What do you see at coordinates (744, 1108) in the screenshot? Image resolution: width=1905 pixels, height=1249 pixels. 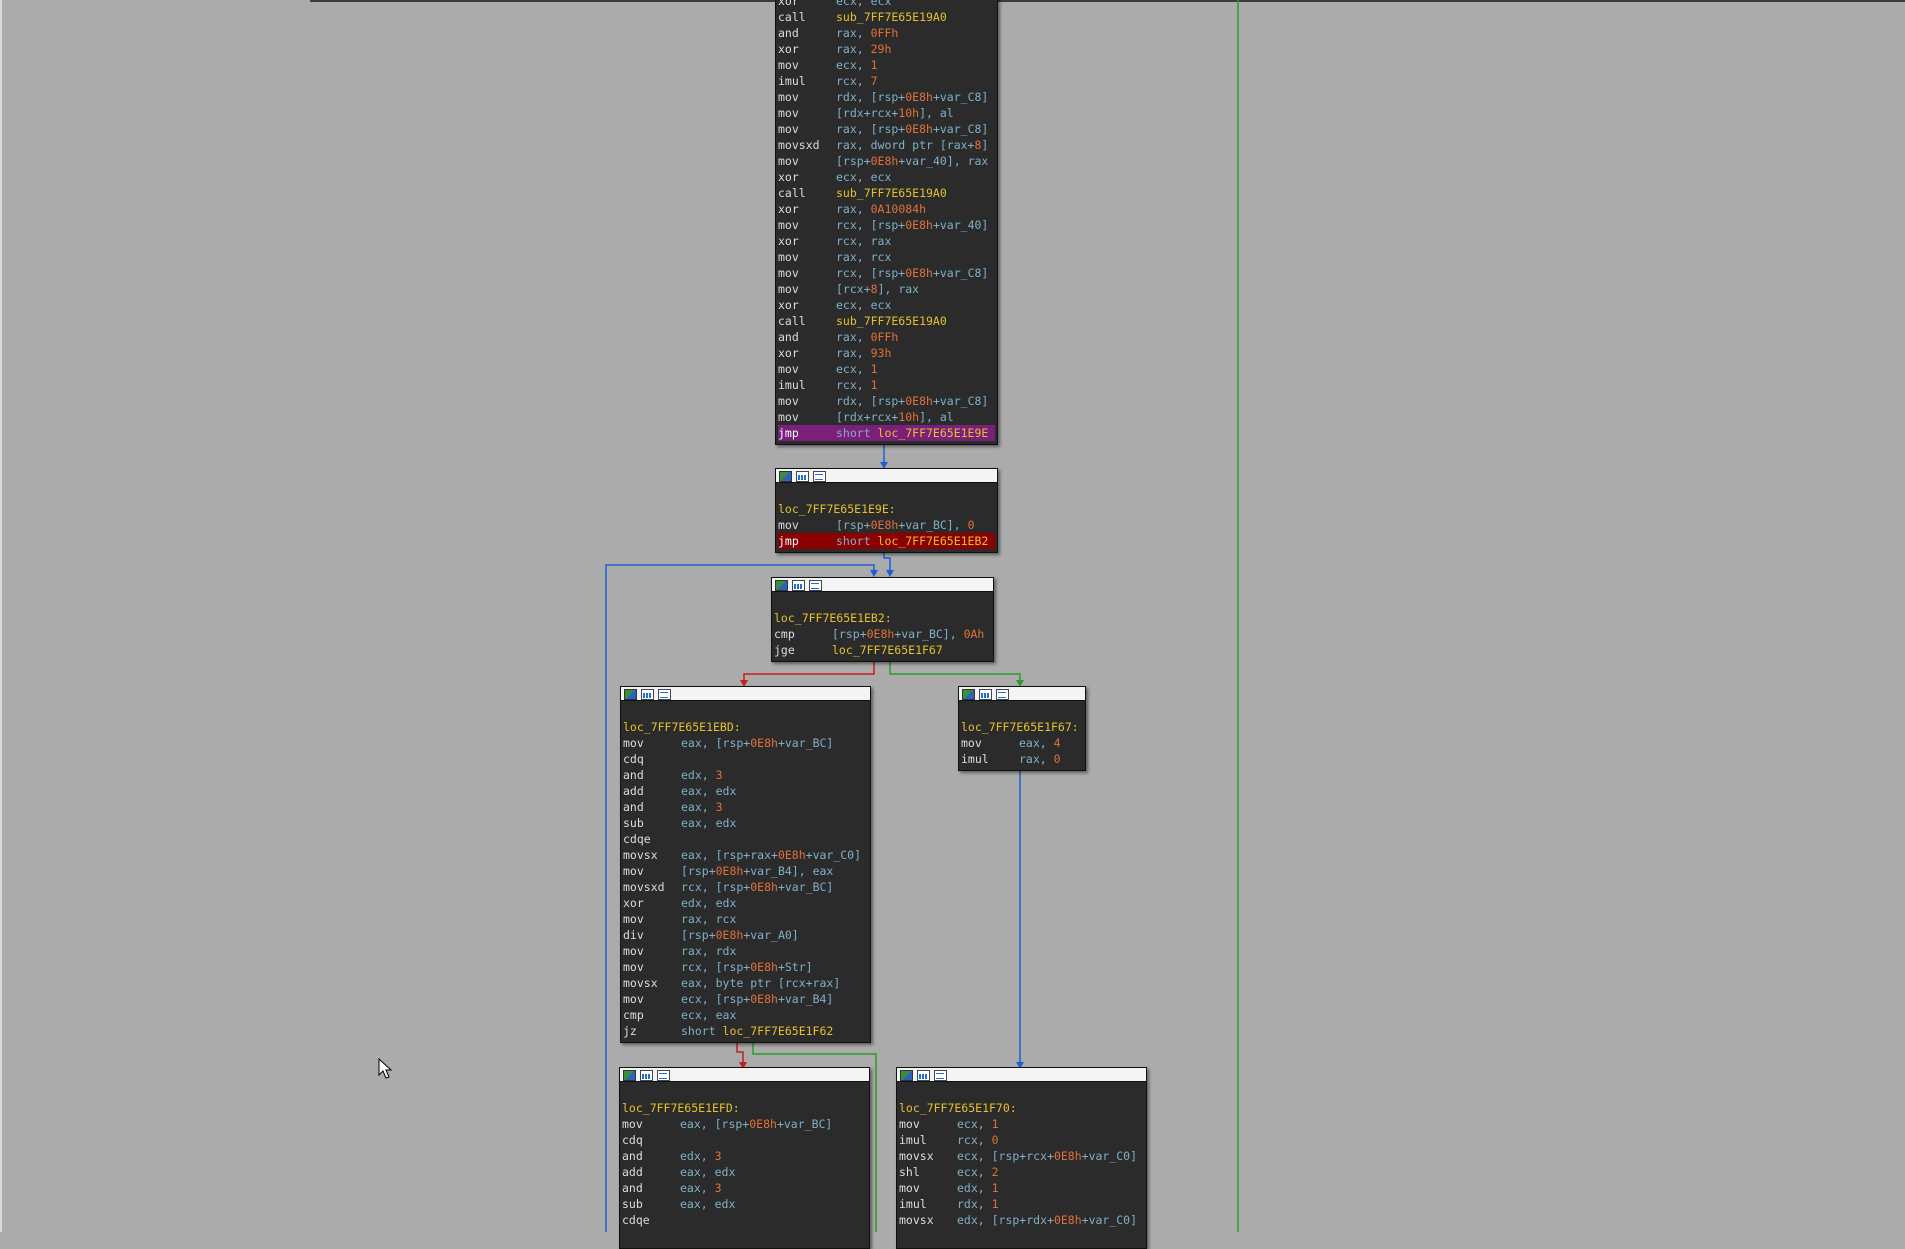 I see `block-label: loc_7FF7E65E1EFD:` at bounding box center [744, 1108].